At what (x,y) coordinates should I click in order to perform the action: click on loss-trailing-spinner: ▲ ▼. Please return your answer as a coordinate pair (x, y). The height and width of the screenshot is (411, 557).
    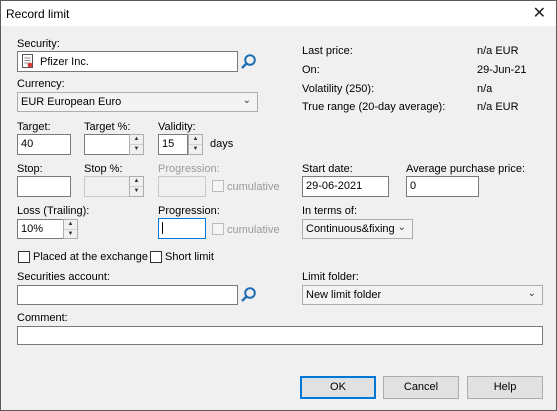
    Looking at the image, I should click on (70, 229).